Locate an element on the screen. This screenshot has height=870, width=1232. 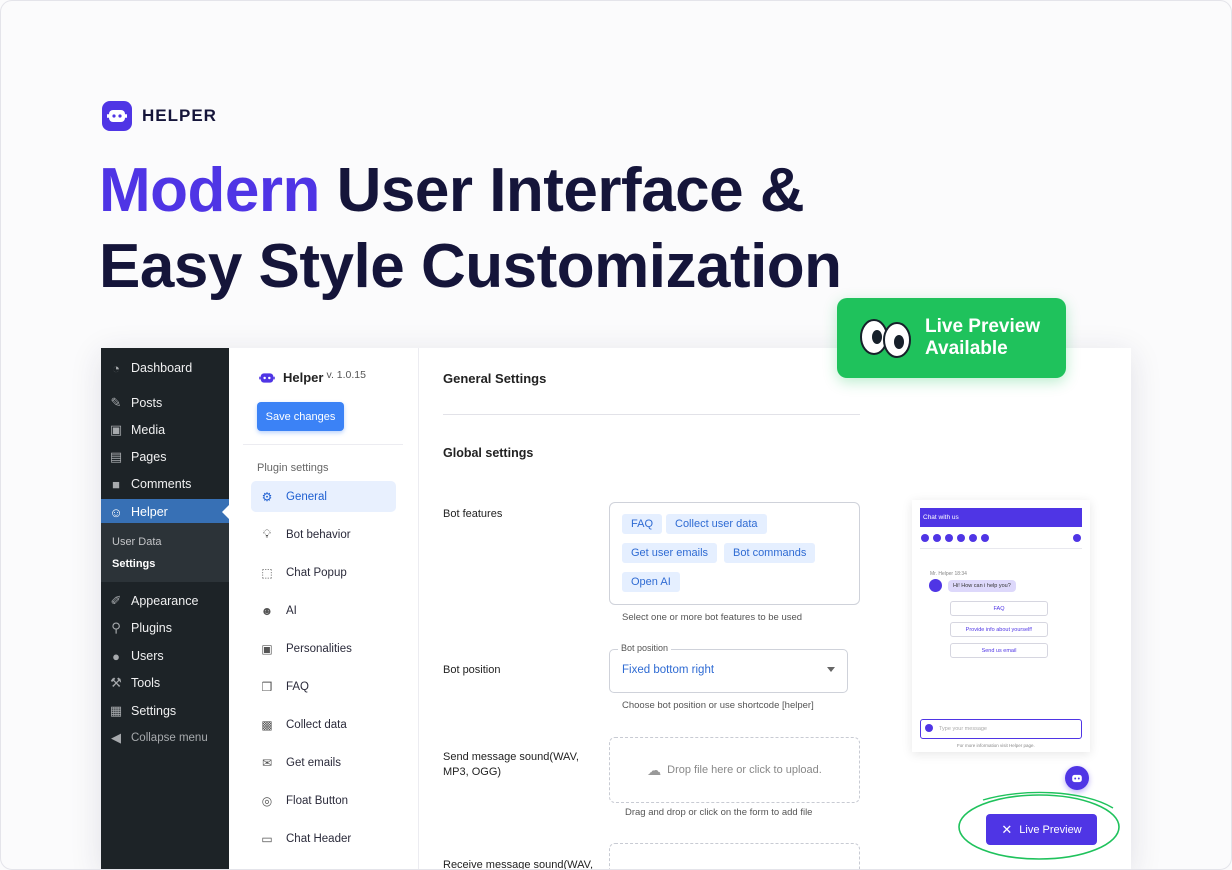
chip-faq: FAQ is located at coordinates (642, 524).